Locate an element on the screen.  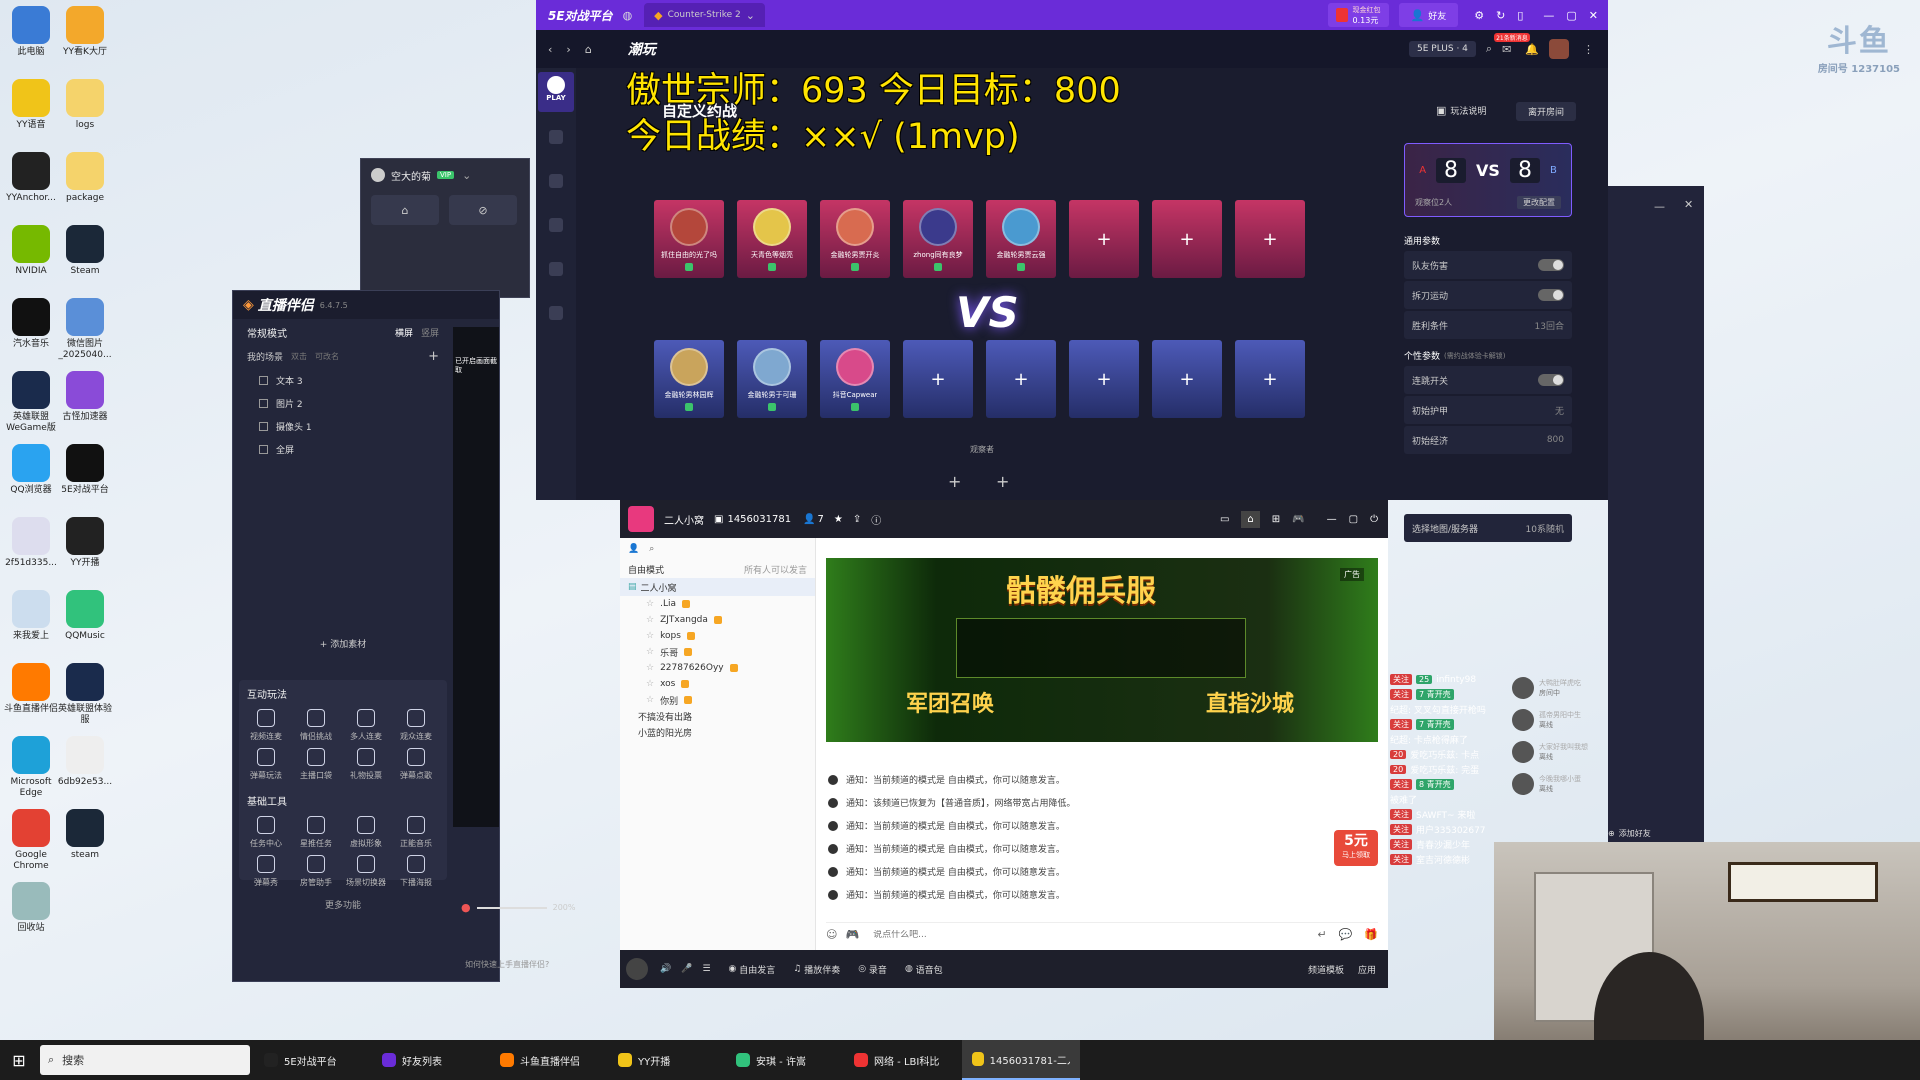
share-icon: ⇪ is located at coordinates (857, 519).